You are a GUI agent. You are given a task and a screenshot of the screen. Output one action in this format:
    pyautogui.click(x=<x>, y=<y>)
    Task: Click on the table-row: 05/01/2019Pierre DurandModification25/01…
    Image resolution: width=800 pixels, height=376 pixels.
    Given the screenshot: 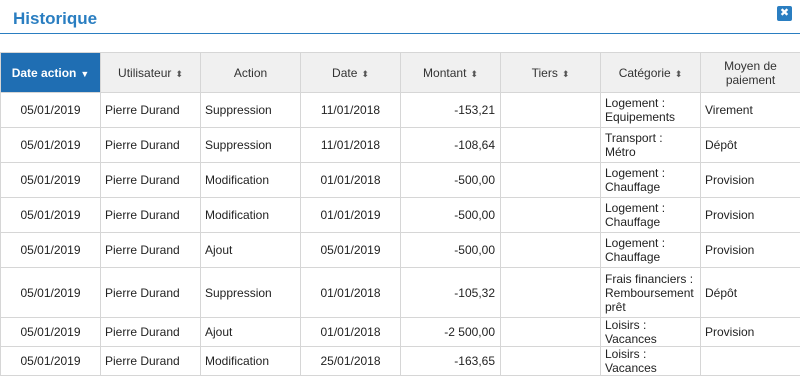 What is the action you would take?
    pyautogui.click(x=400, y=361)
    